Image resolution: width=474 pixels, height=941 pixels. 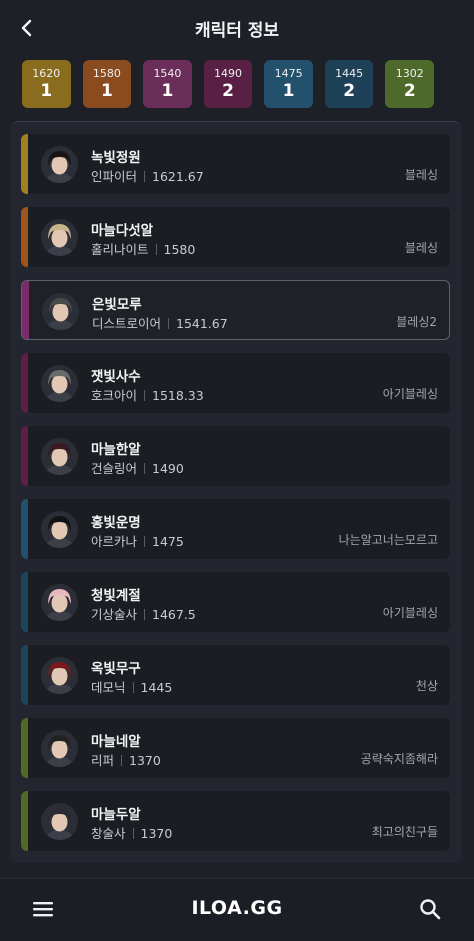 What do you see at coordinates (235, 821) in the screenshot?
I see `character-card: 마늘두알창술사 1370 최고의친구들` at bounding box center [235, 821].